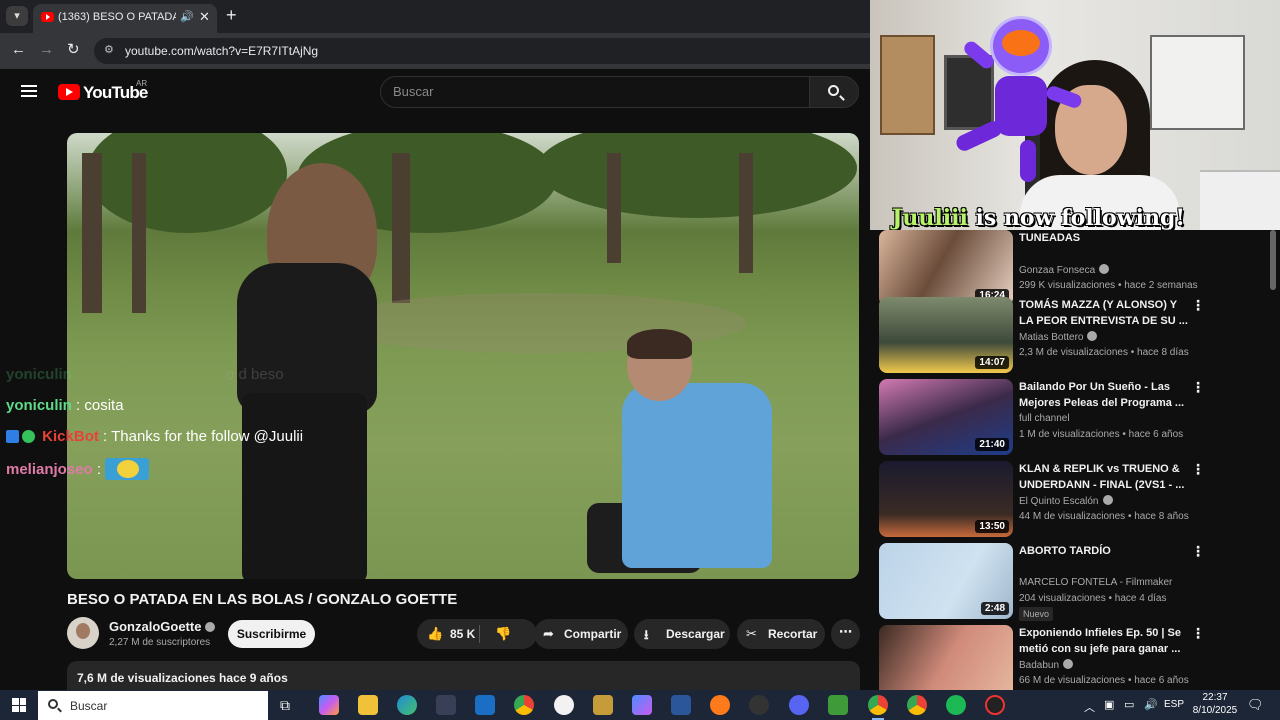 This screenshot has width=1280, height=720. What do you see at coordinates (103, 91) in the screenshot?
I see `youtube-logo: YouTube AR` at bounding box center [103, 91].